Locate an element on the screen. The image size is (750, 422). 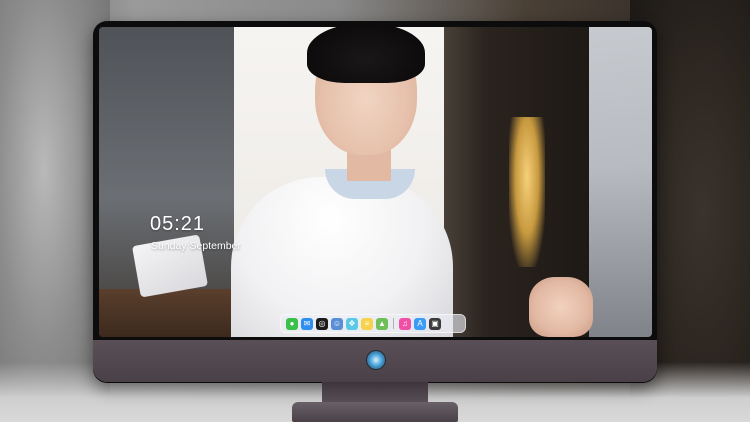
mail-icon: ✉ is located at coordinates (307, 323).